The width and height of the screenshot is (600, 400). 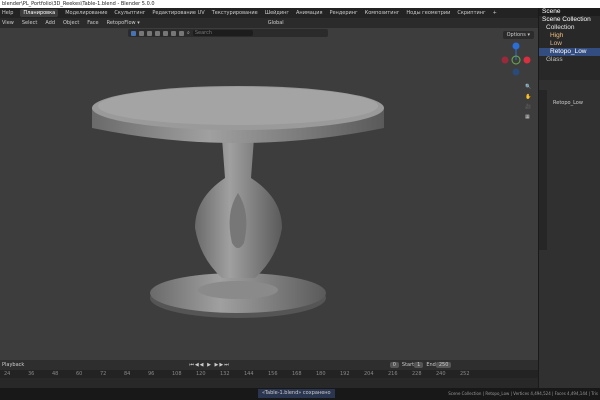 I want to click on outliner-row: Retopo_Low, so click(x=569, y=52).